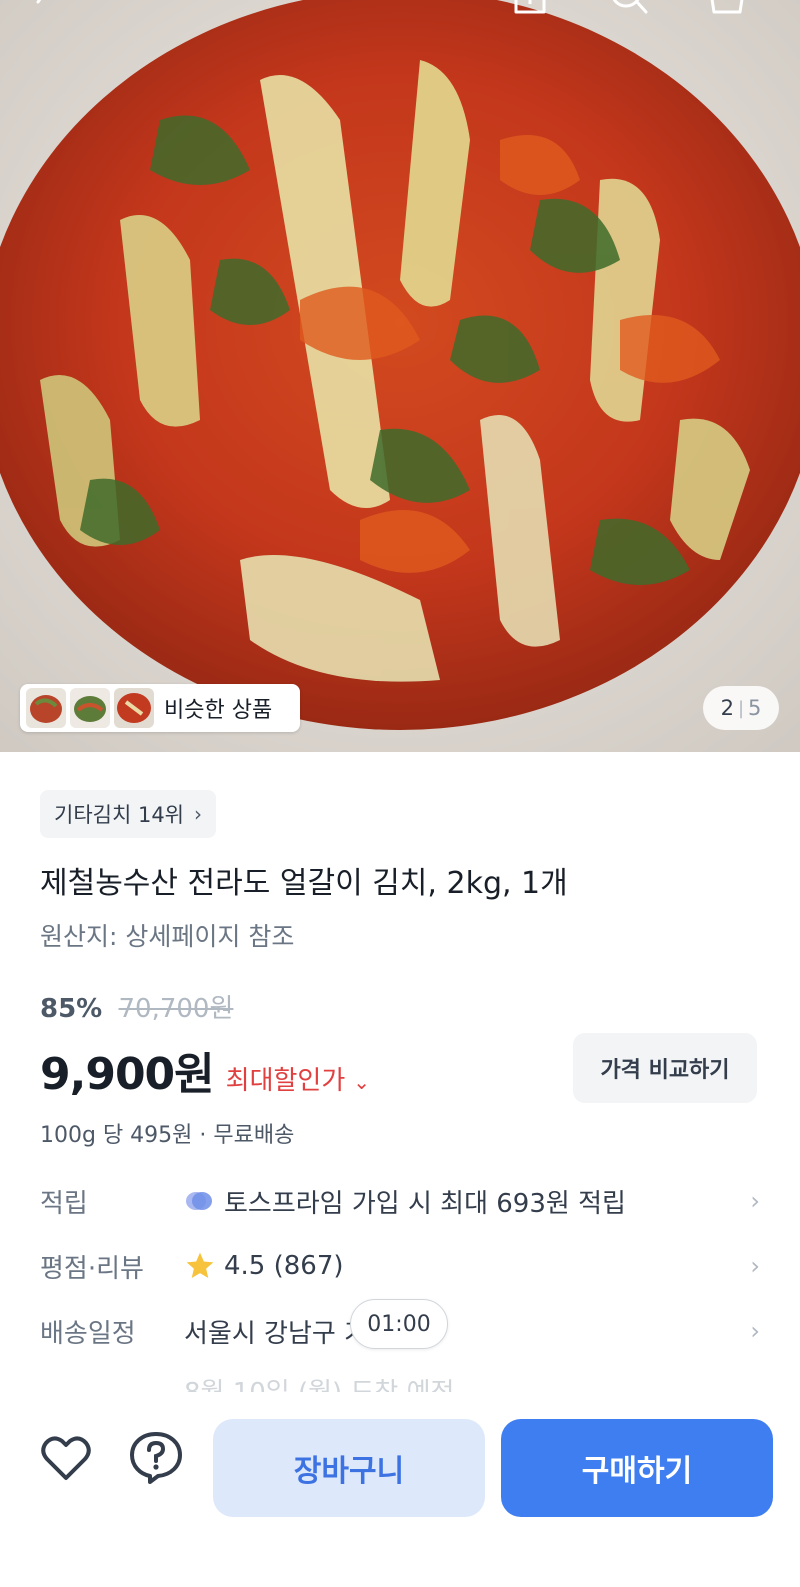 The image size is (800, 1587). Describe the element at coordinates (286, 1078) in the screenshot. I see `max-discount-toggle: 최대할인가` at that location.